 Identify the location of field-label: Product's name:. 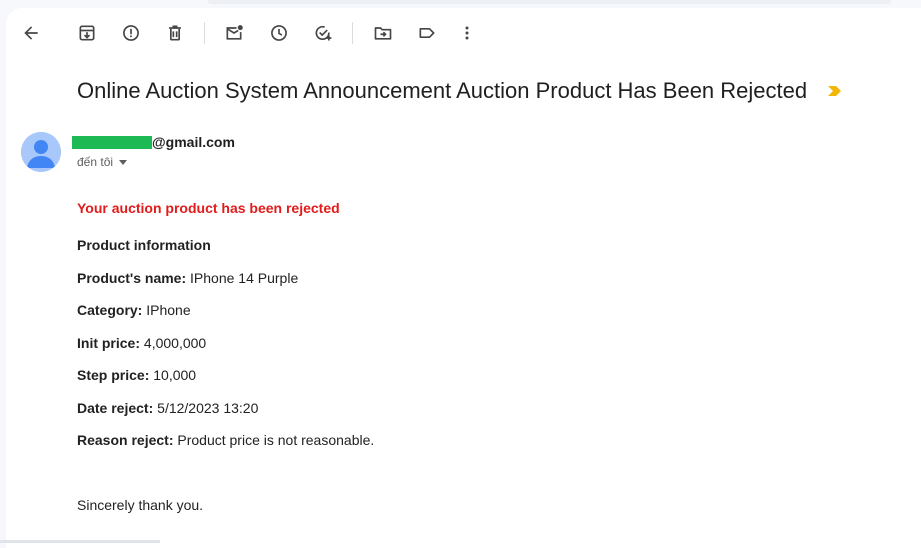
(132, 278).